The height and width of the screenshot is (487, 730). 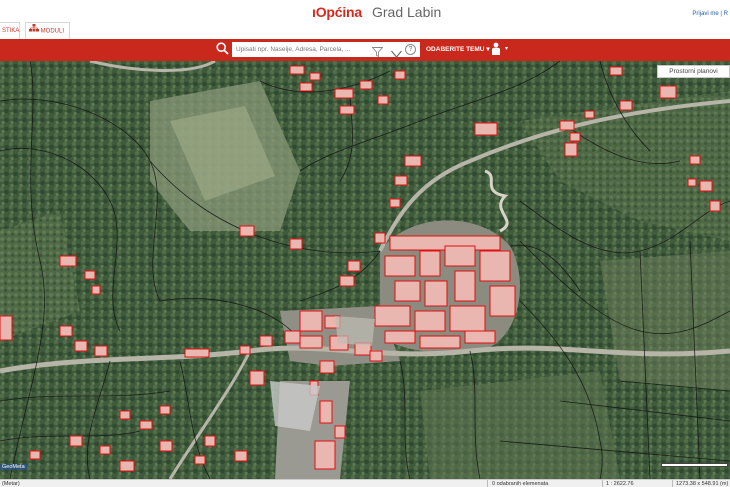 I want to click on city-name: Grad Labin, so click(x=407, y=12).